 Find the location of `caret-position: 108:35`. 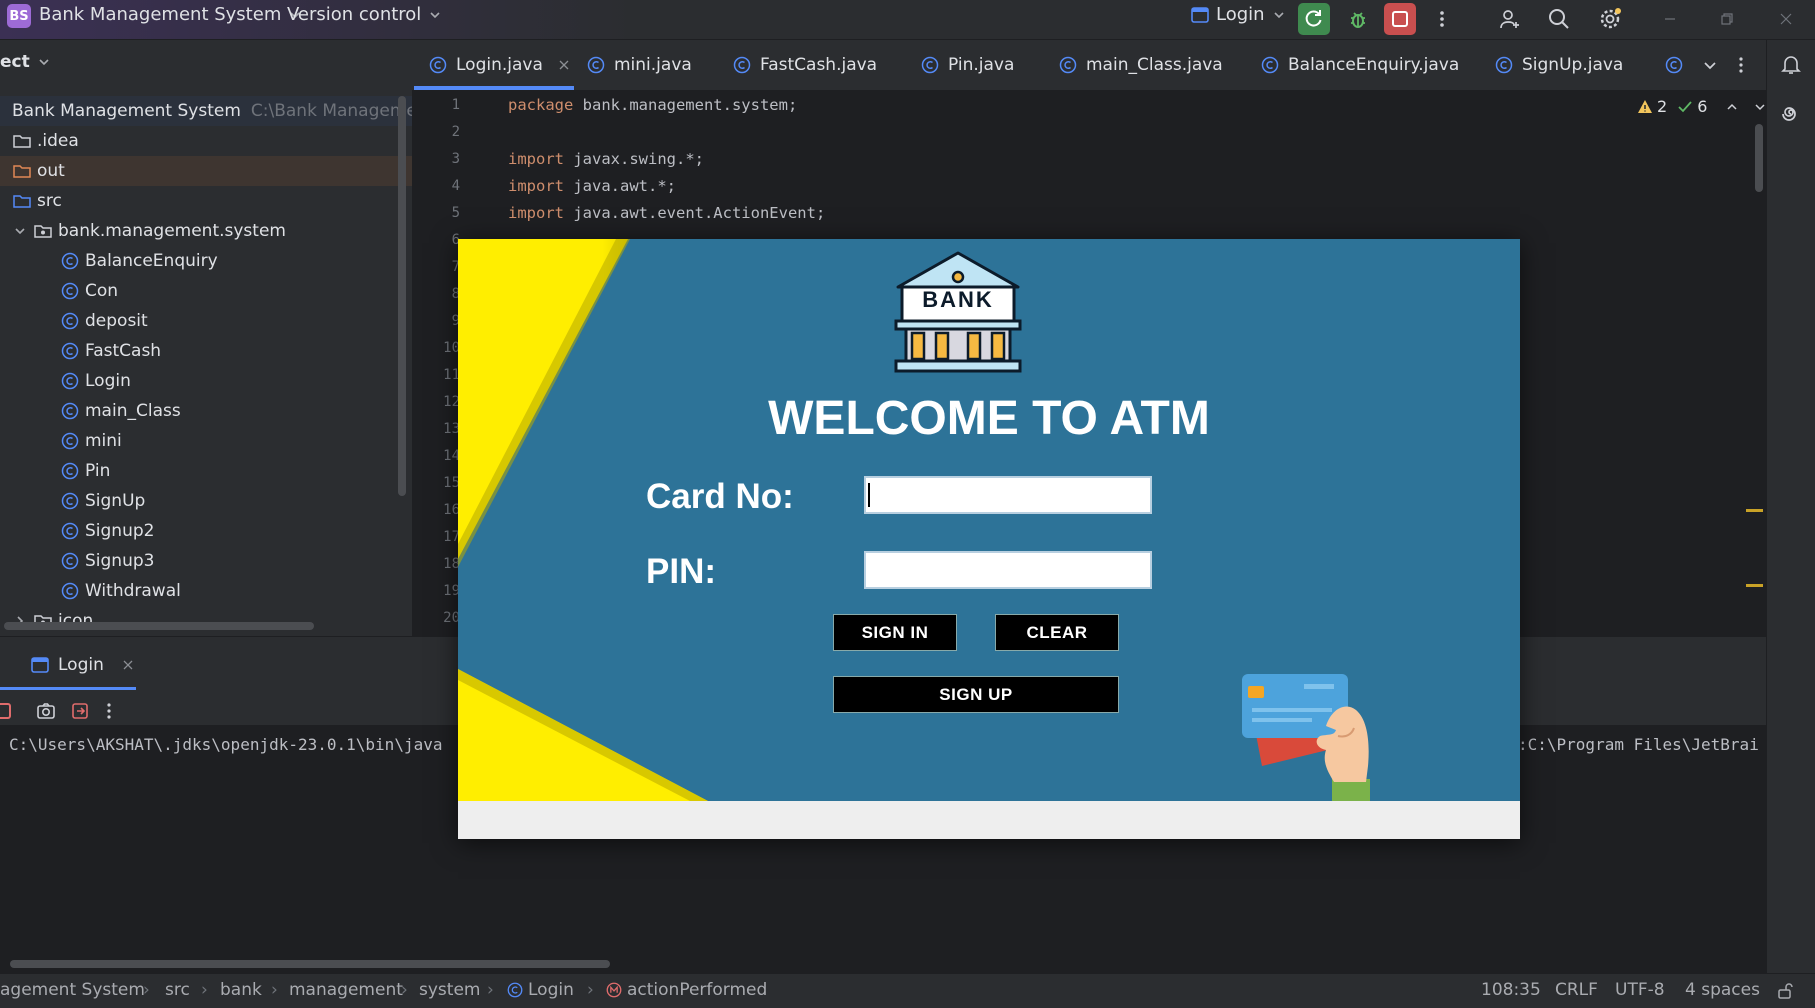

caret-position: 108:35 is located at coordinates (1511, 990).